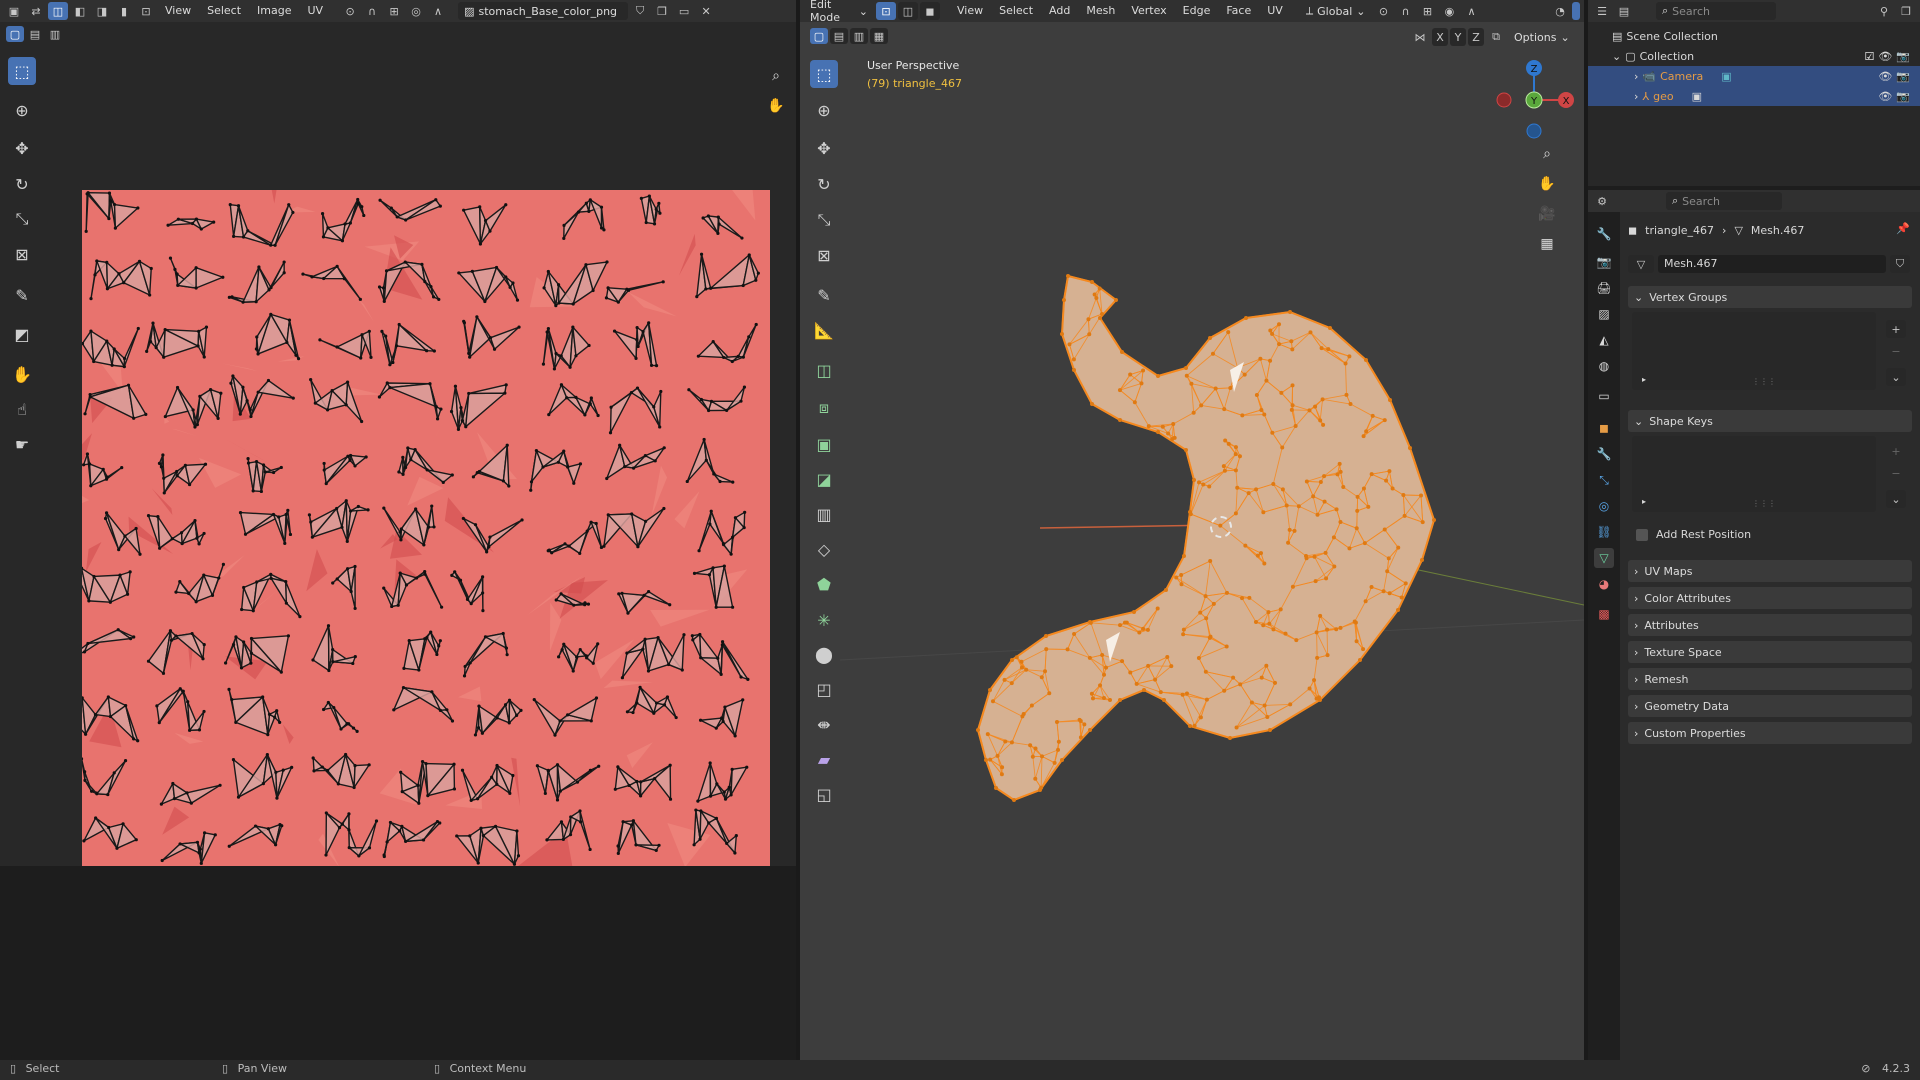 The width and height of the screenshot is (1920, 1080). I want to click on properties-search: ⌕ Search, so click(1724, 201).